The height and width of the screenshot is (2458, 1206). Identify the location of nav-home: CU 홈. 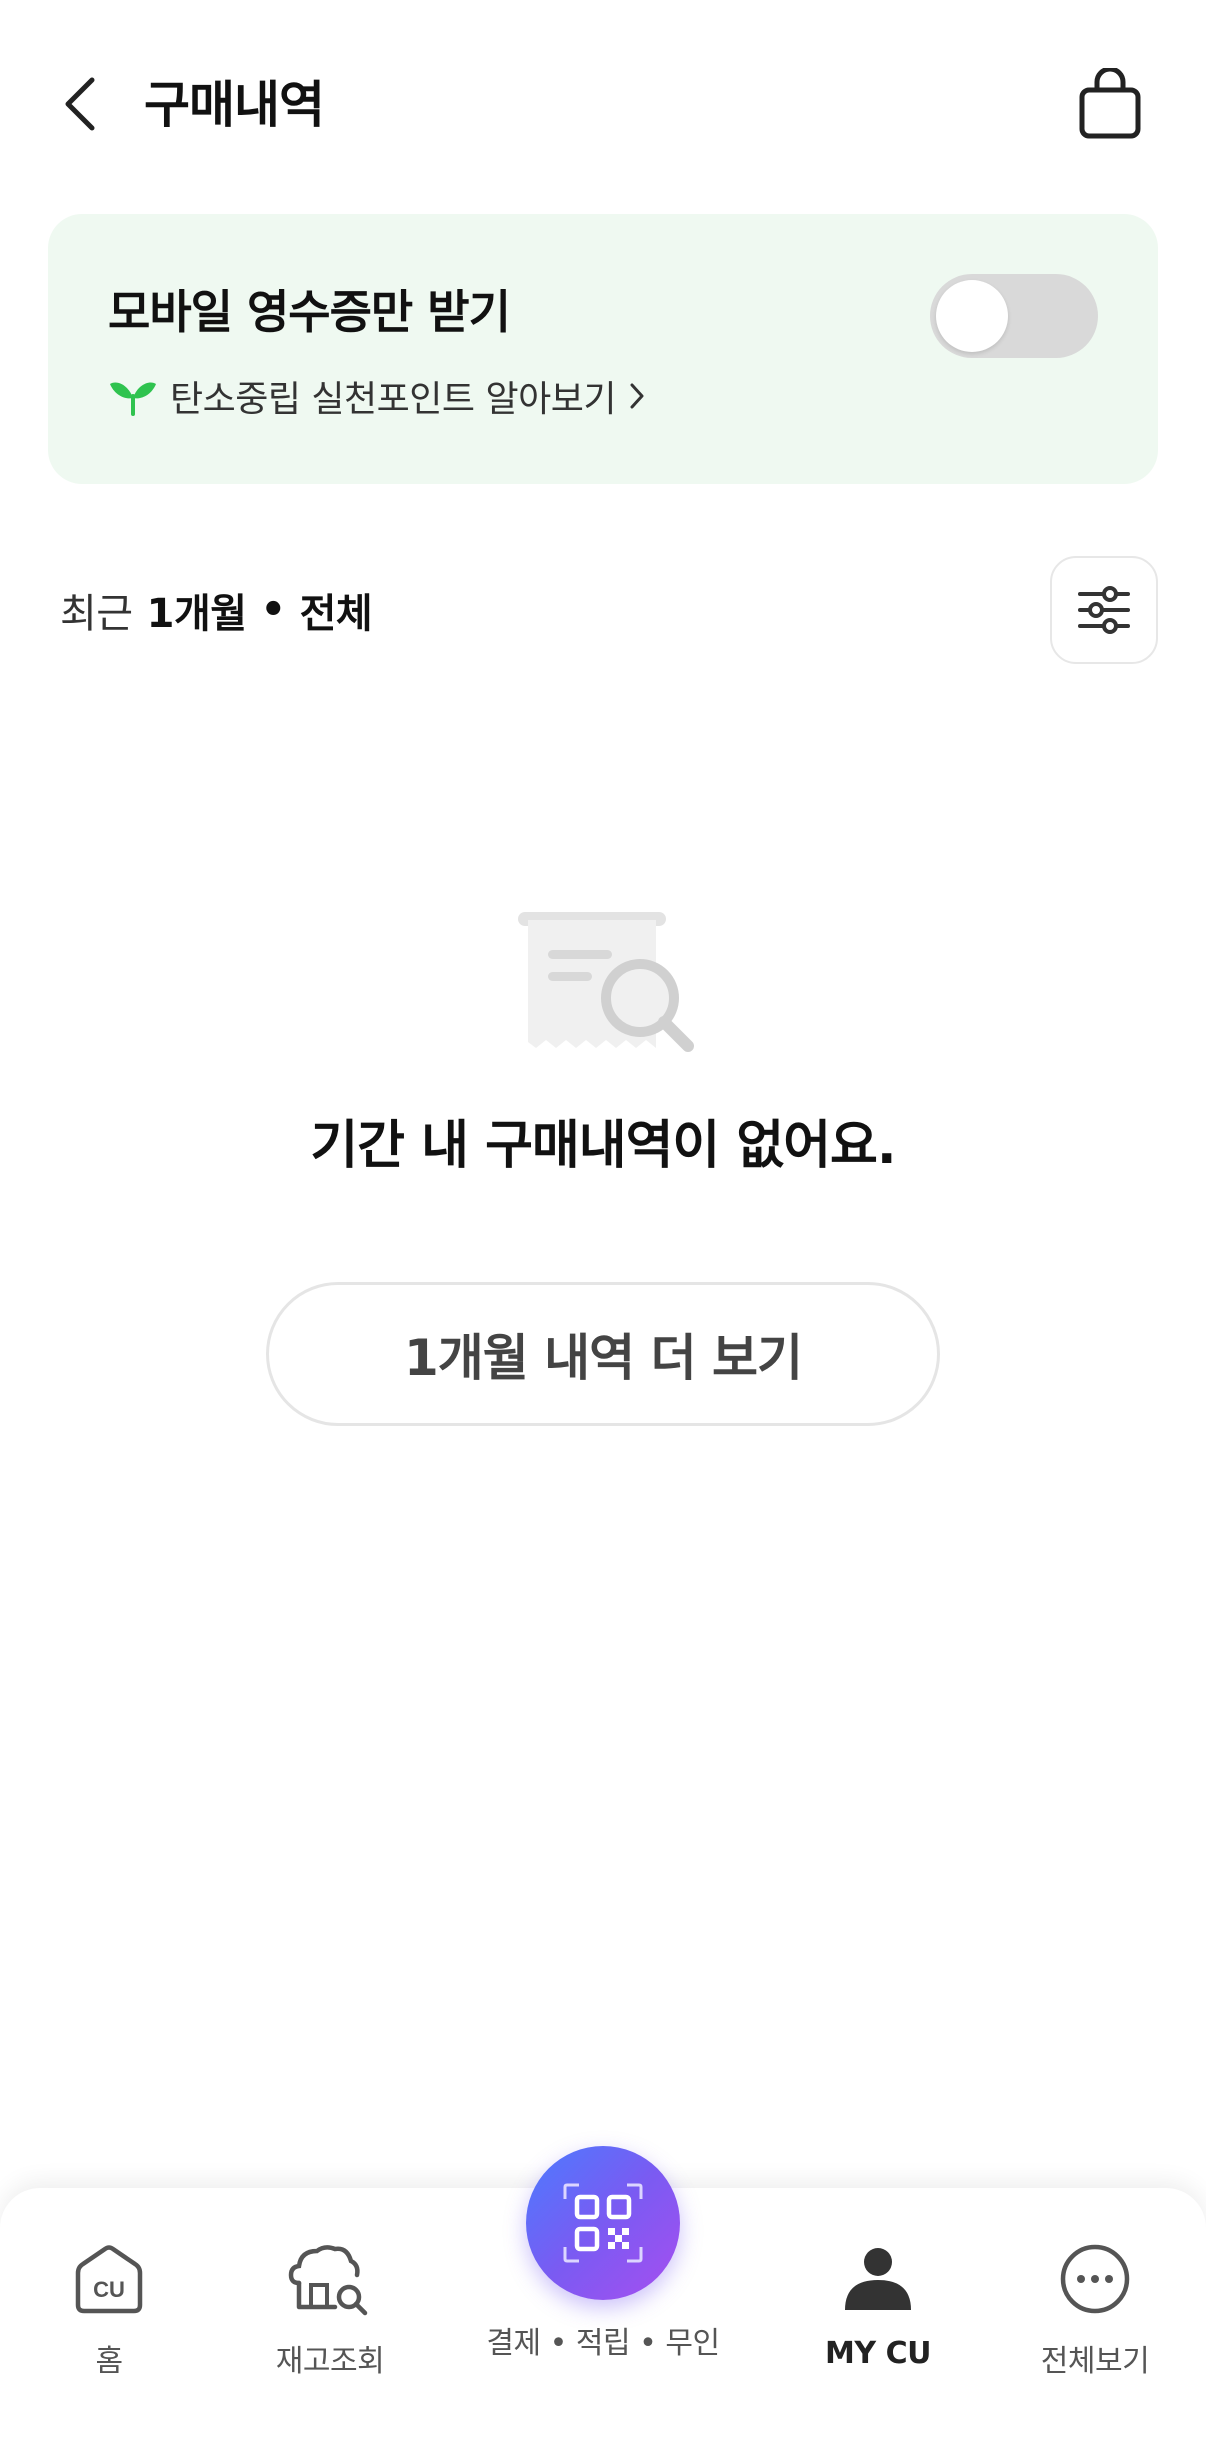
(109, 2308).